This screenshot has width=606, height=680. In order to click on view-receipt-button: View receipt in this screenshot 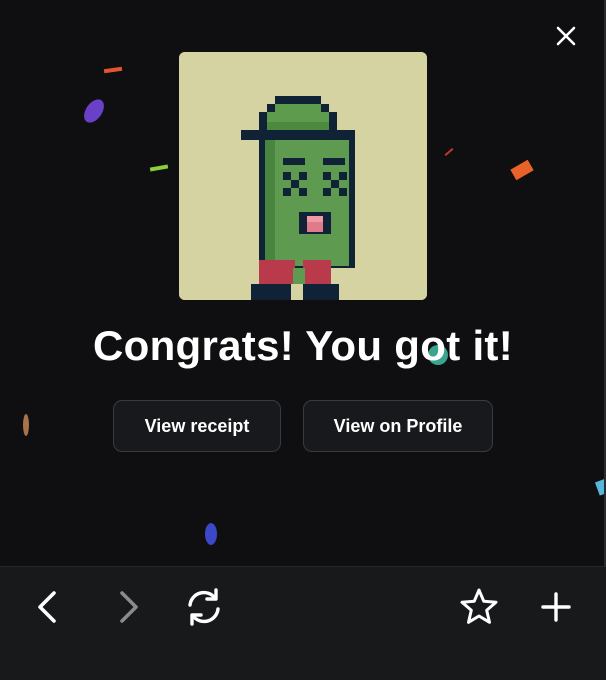, I will do `click(197, 426)`.